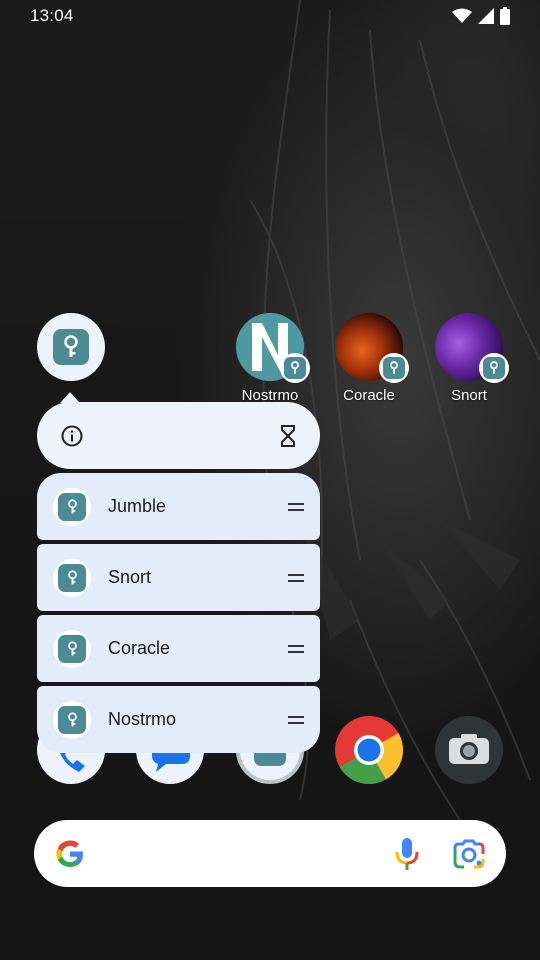 Image resolution: width=540 pixels, height=960 pixels. What do you see at coordinates (486, 16) in the screenshot?
I see `cellular-icon` at bounding box center [486, 16].